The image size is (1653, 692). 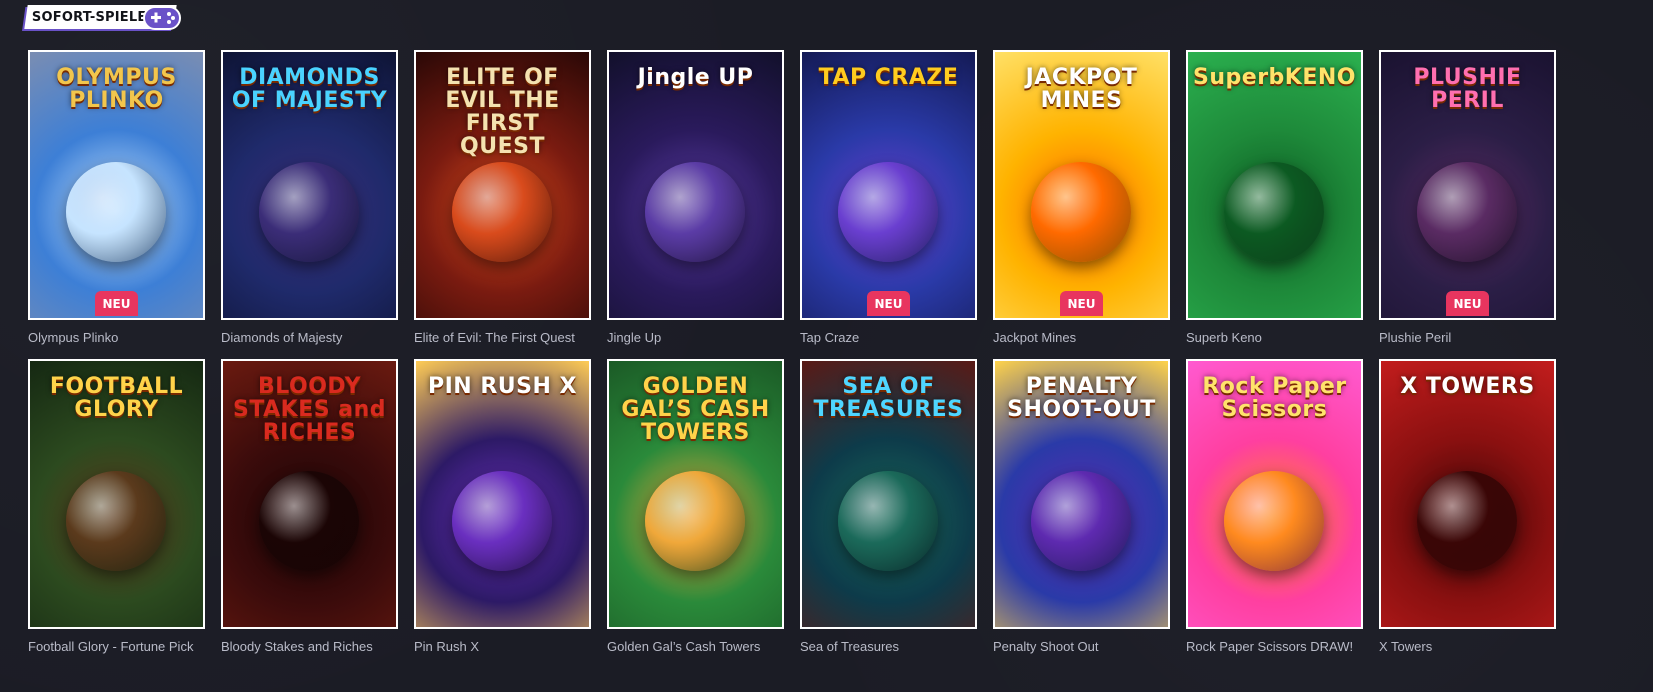 I want to click on game-thumbnail: ELITE OF EVIL THE FIRST QUEST, so click(x=502, y=185).